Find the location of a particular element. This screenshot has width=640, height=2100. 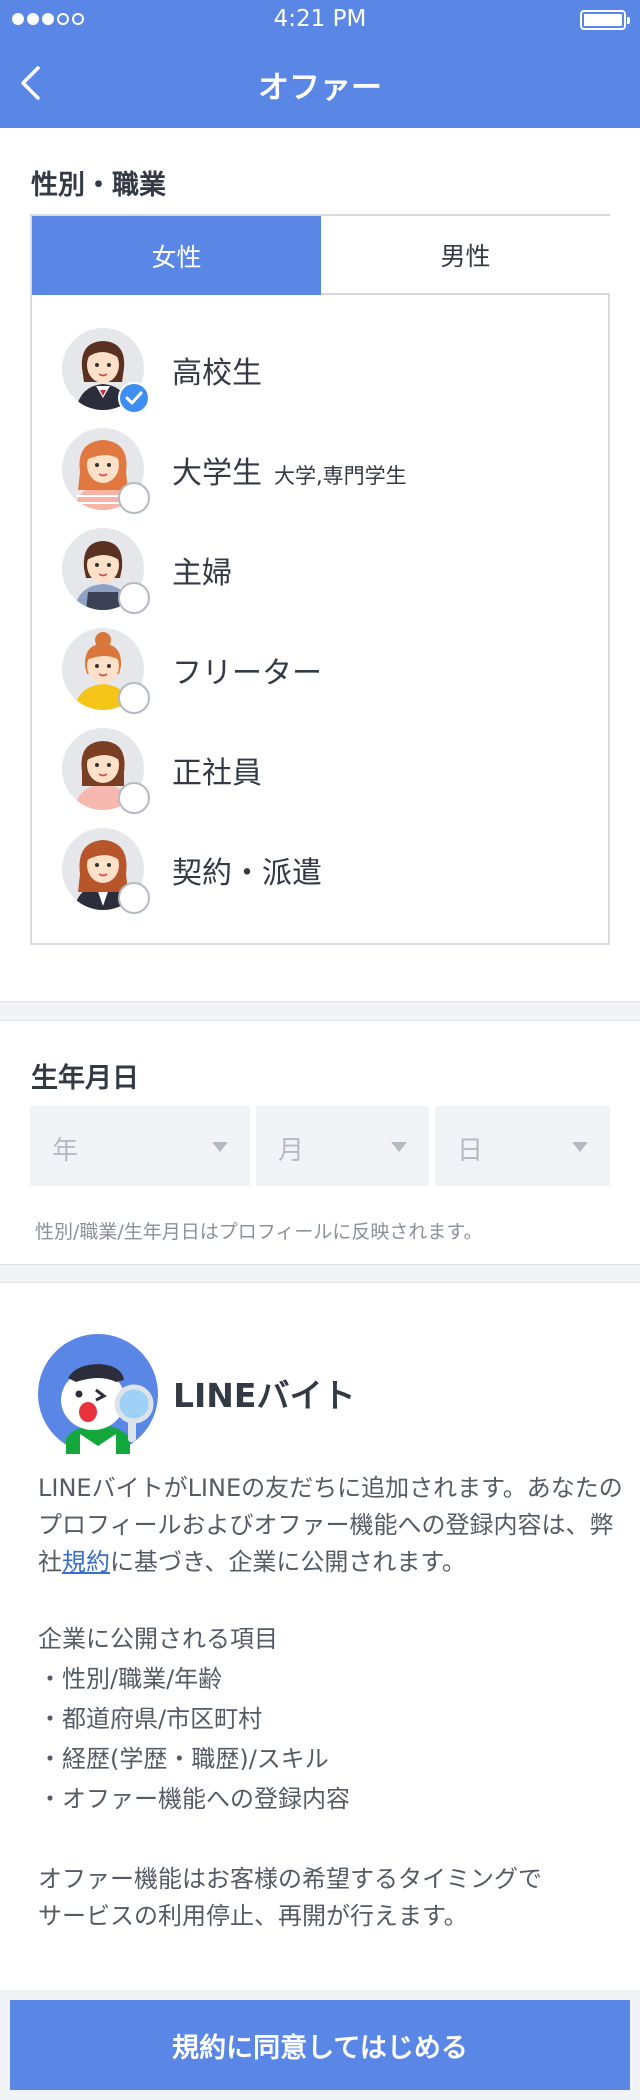

occupation-label: 高校生 is located at coordinates (217, 373).